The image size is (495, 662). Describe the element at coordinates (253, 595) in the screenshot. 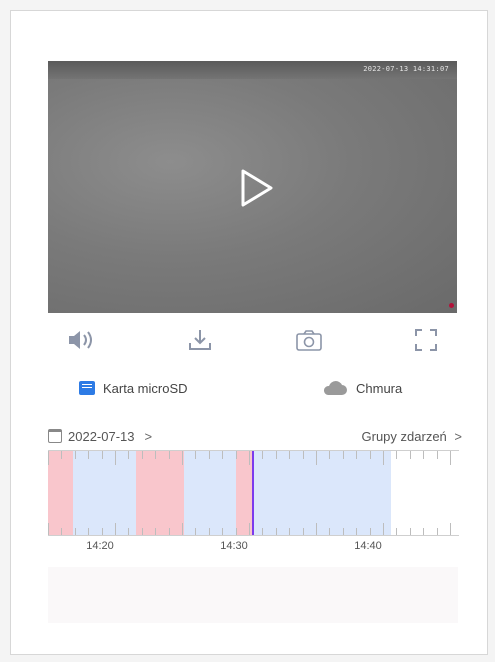

I see `event-list-area` at that location.